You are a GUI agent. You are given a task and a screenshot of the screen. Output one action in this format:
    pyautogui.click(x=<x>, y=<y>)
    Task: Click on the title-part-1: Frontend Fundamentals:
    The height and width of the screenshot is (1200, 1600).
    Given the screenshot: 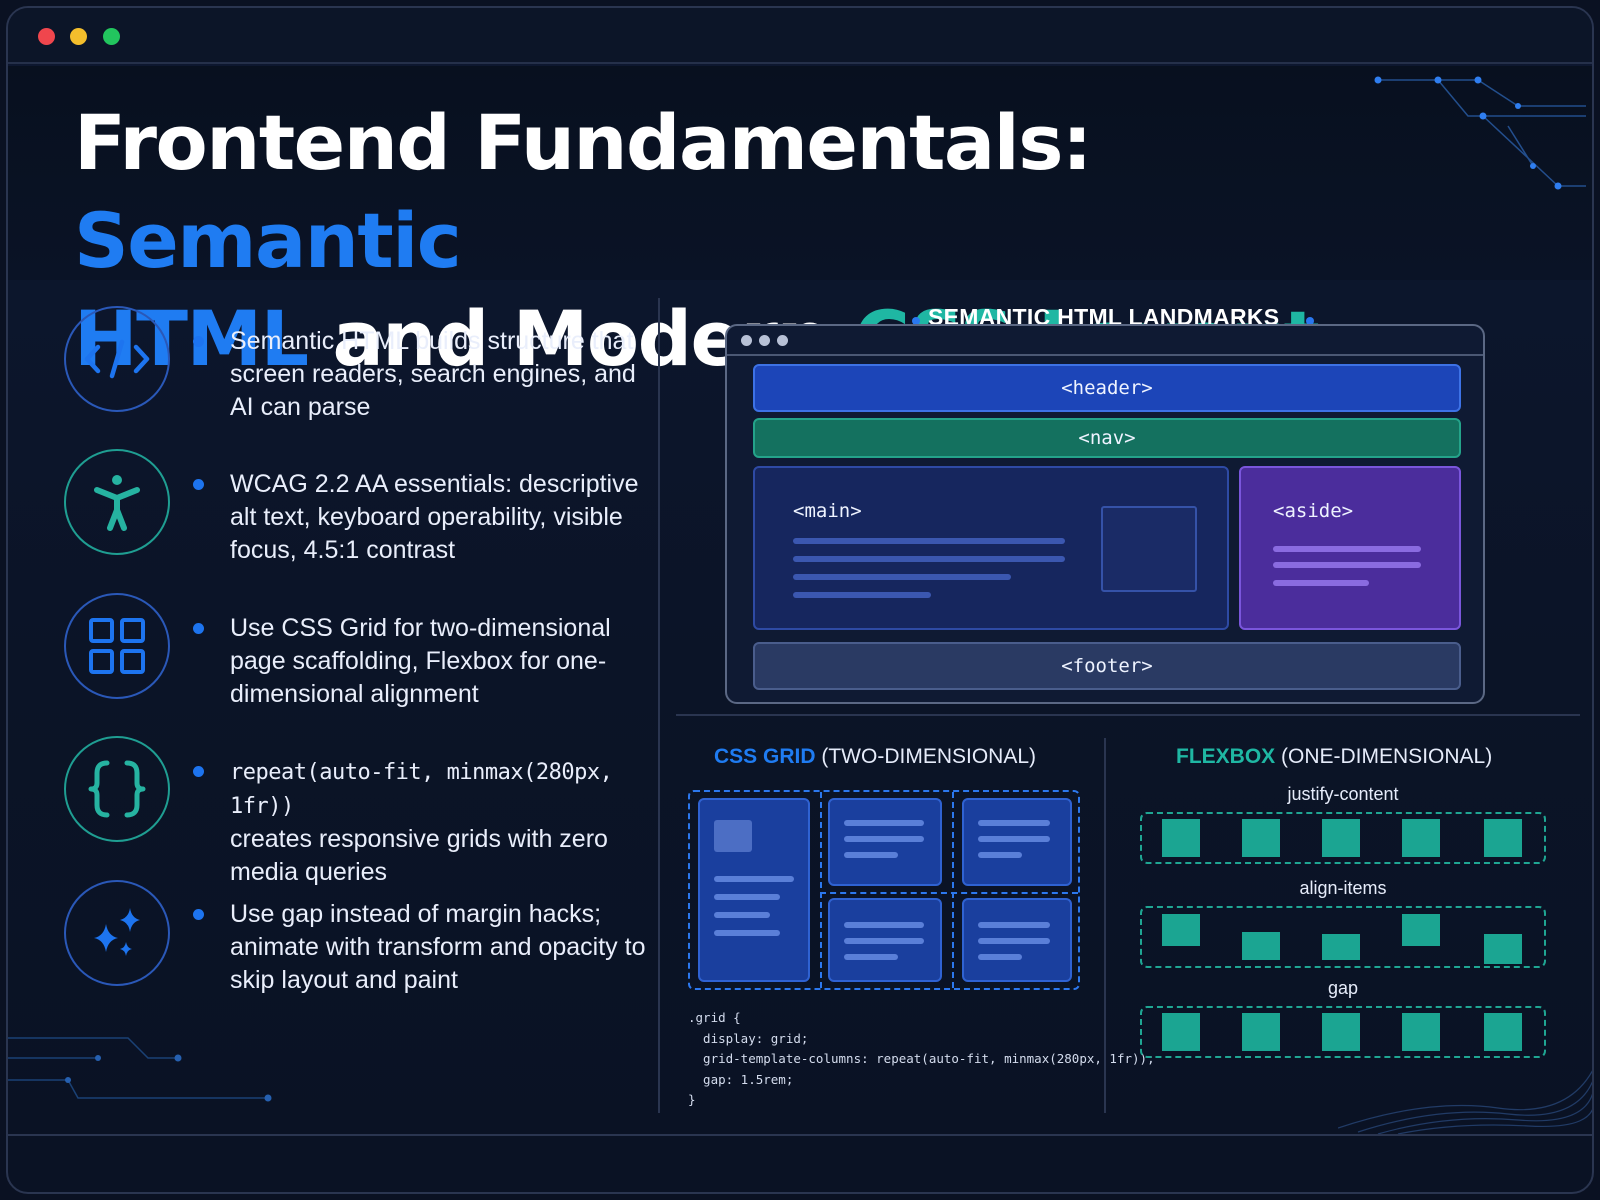 What is the action you would take?
    pyautogui.click(x=583, y=142)
    